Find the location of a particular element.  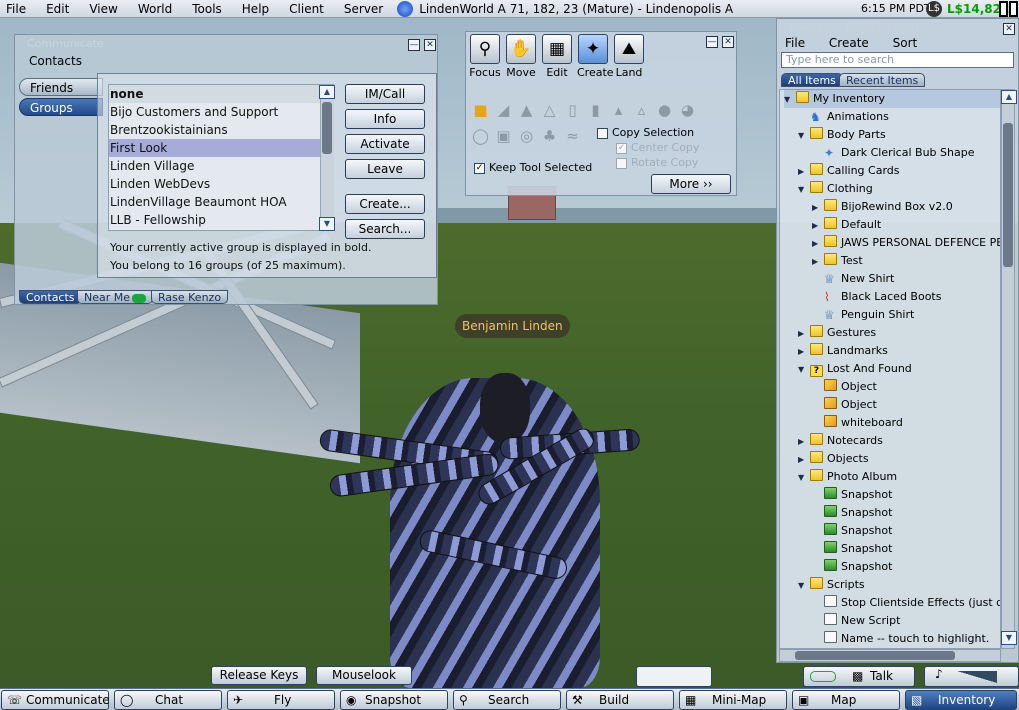

more-button: More ›› is located at coordinates (691, 184).